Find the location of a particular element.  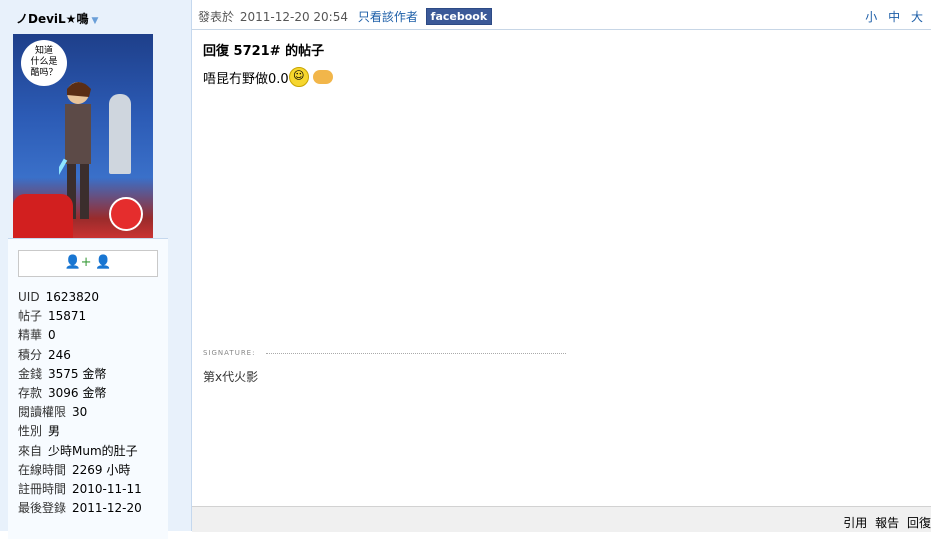

stat-money: 金錢 3575 金幣 is located at coordinates (62, 373).